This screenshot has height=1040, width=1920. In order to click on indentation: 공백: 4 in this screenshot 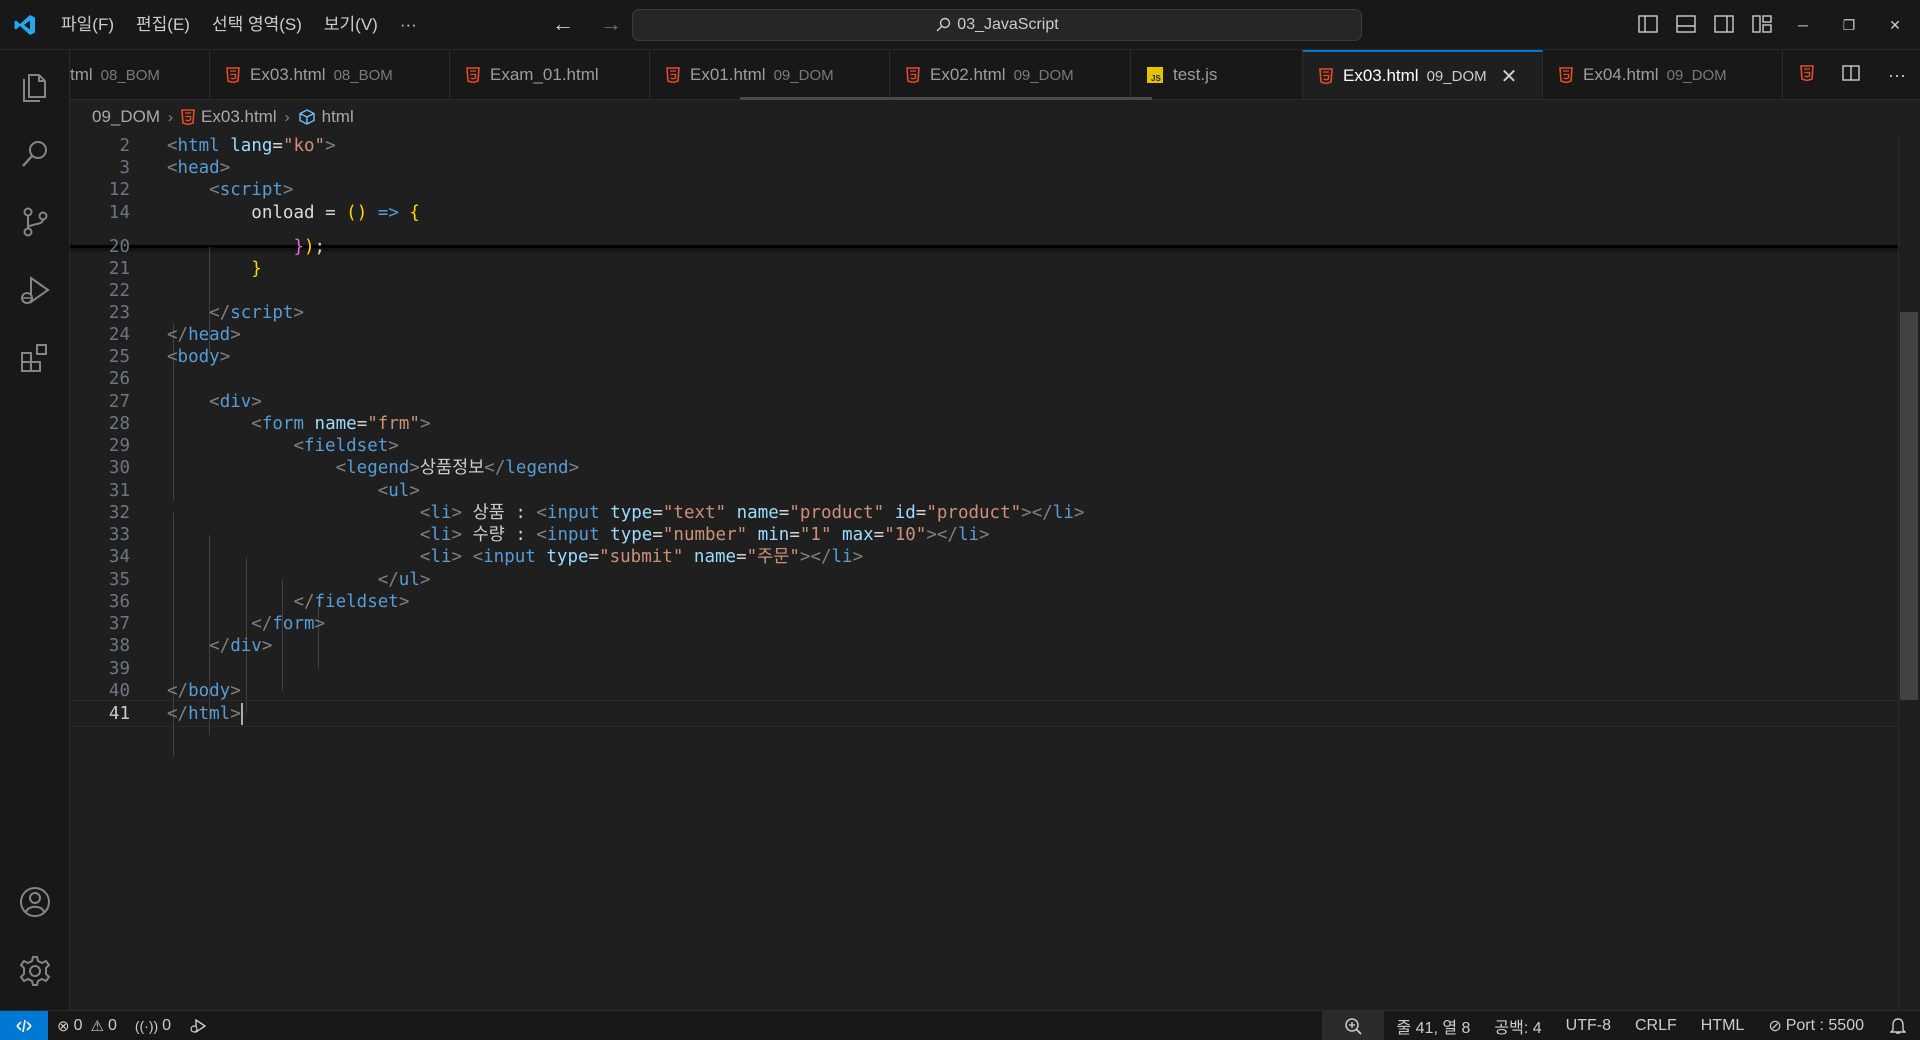, I will do `click(1517, 1025)`.